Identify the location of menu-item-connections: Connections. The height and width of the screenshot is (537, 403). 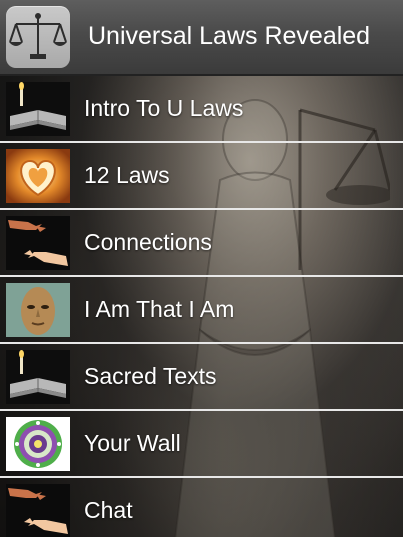
(201, 243).